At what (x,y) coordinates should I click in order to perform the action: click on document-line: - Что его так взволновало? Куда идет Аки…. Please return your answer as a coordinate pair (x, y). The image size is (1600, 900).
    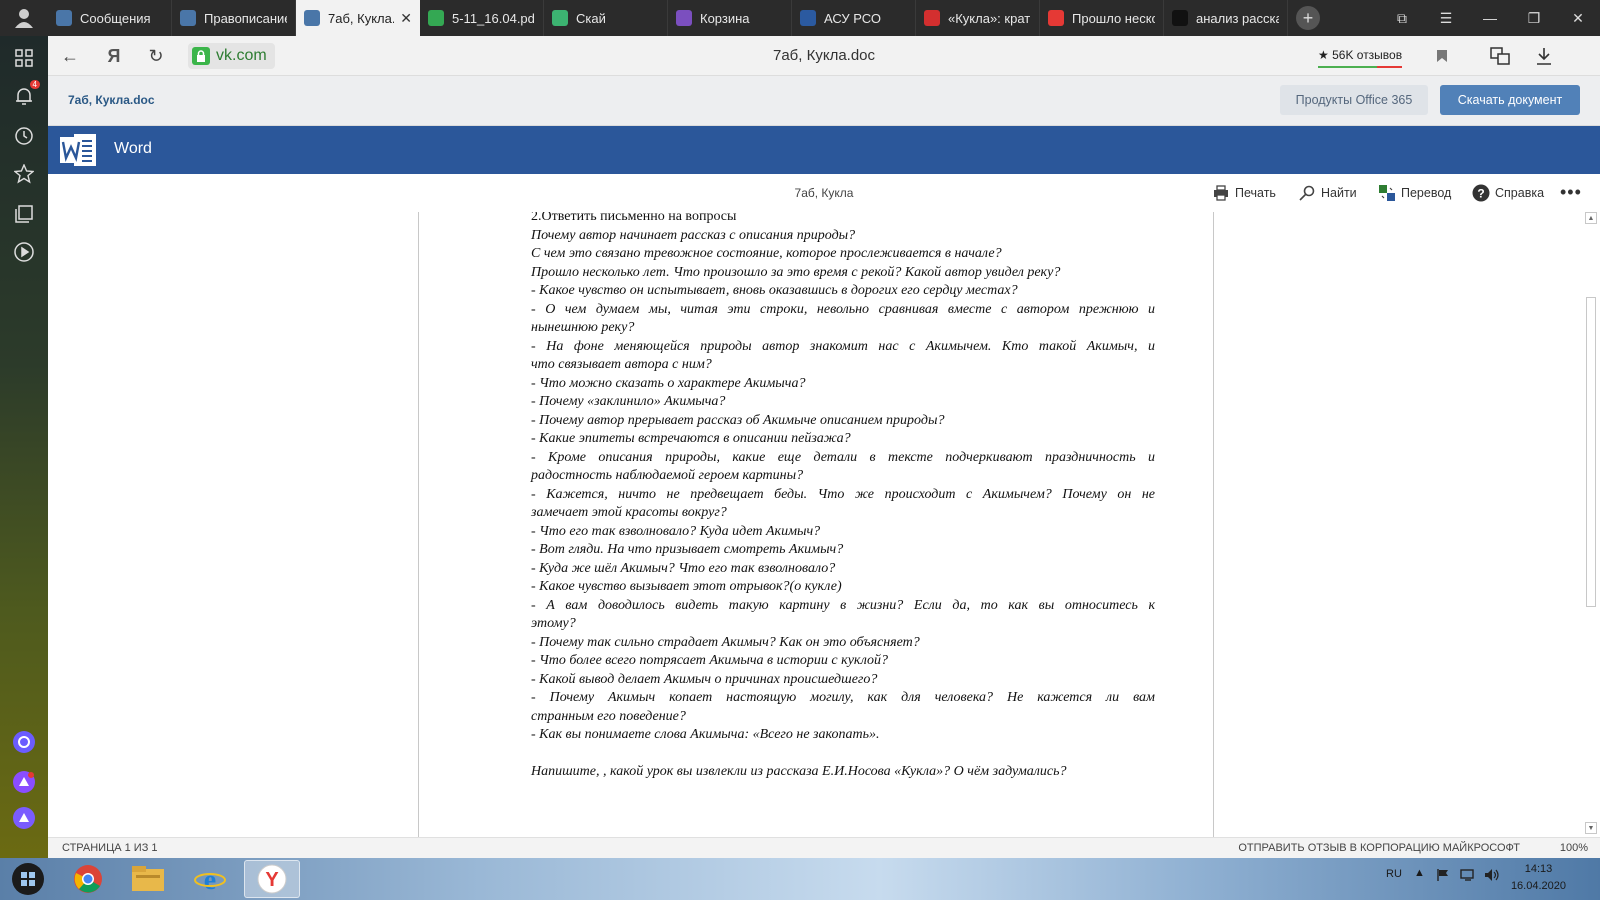
    Looking at the image, I should click on (676, 531).